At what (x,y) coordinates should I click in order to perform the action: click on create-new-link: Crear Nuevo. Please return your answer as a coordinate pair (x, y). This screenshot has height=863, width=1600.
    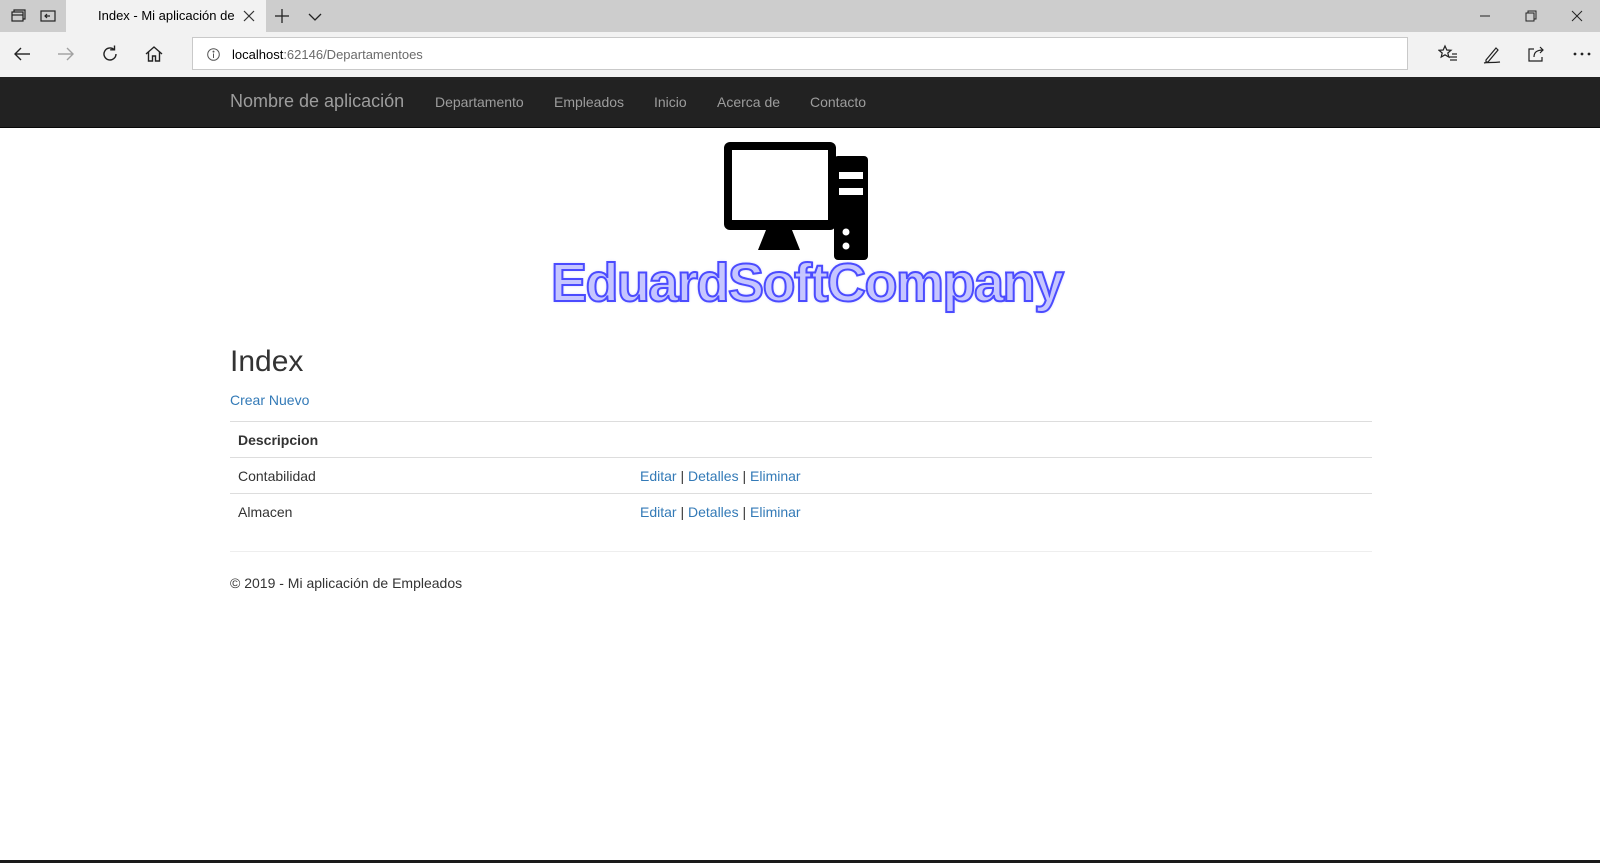
    Looking at the image, I should click on (269, 400).